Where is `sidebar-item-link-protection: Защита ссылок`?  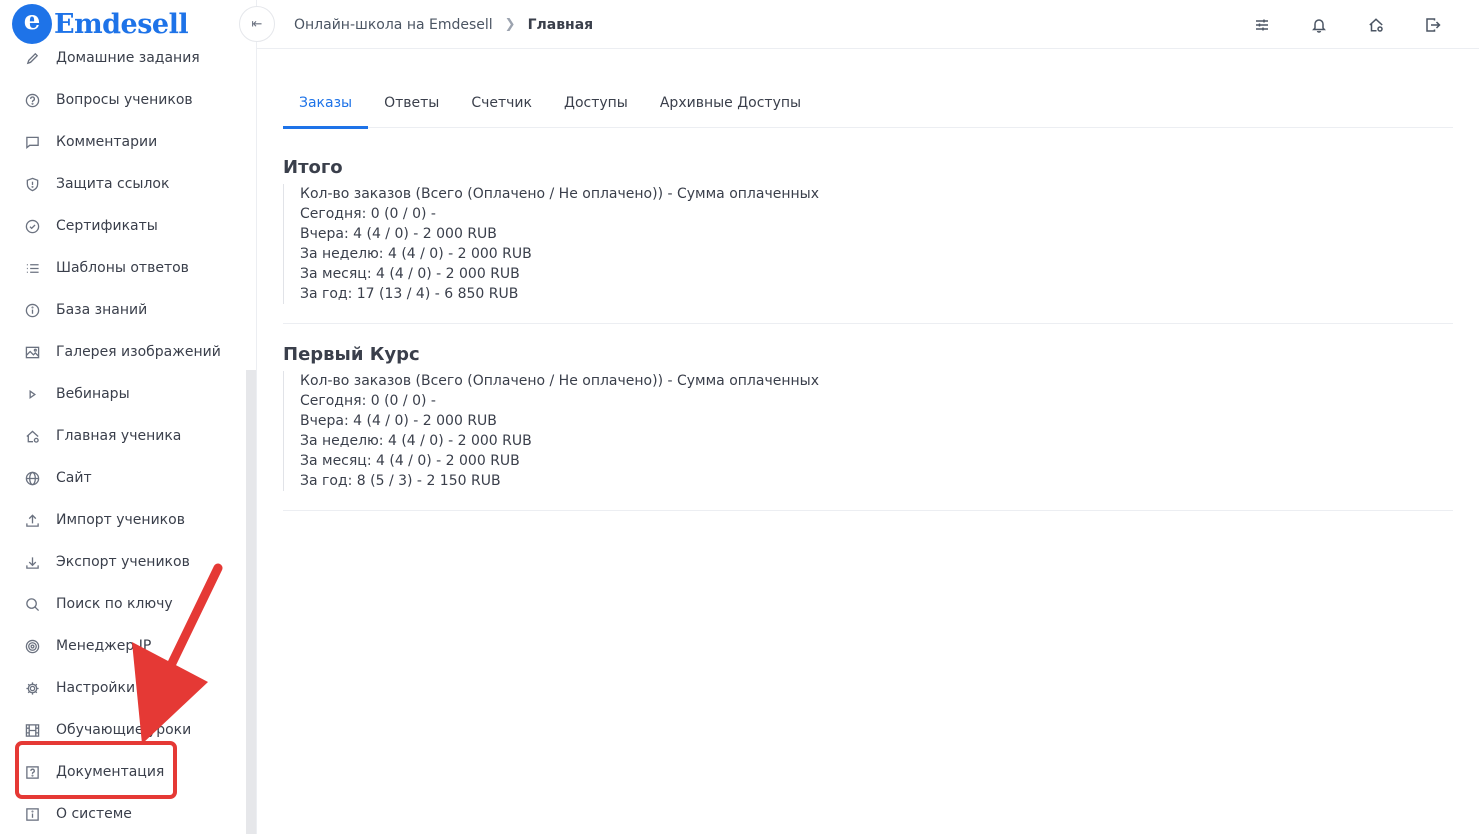
sidebar-item-link-protection: Защита ссылок is located at coordinates (123, 184).